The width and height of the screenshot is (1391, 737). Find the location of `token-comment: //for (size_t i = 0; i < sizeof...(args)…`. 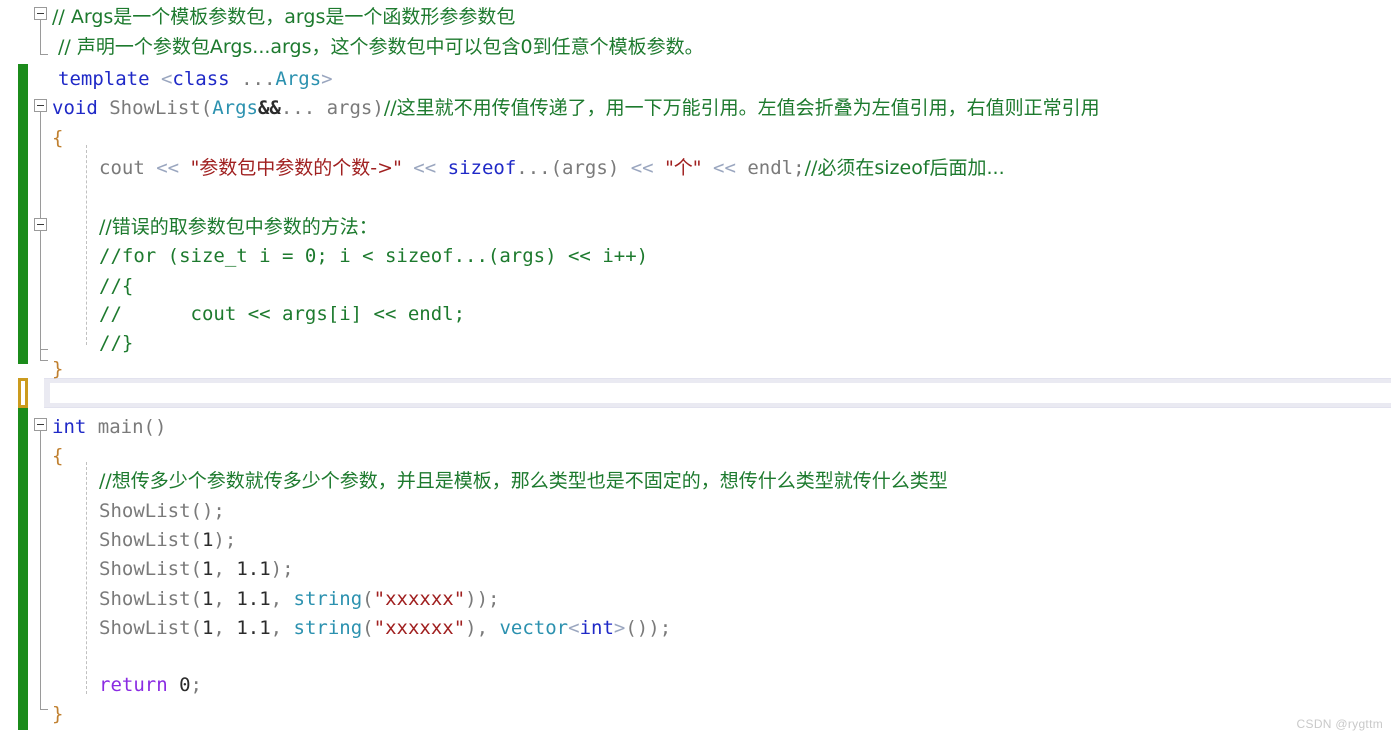

token-comment: //for (size_t i = 0; i < sizeof...(args)… is located at coordinates (374, 256).